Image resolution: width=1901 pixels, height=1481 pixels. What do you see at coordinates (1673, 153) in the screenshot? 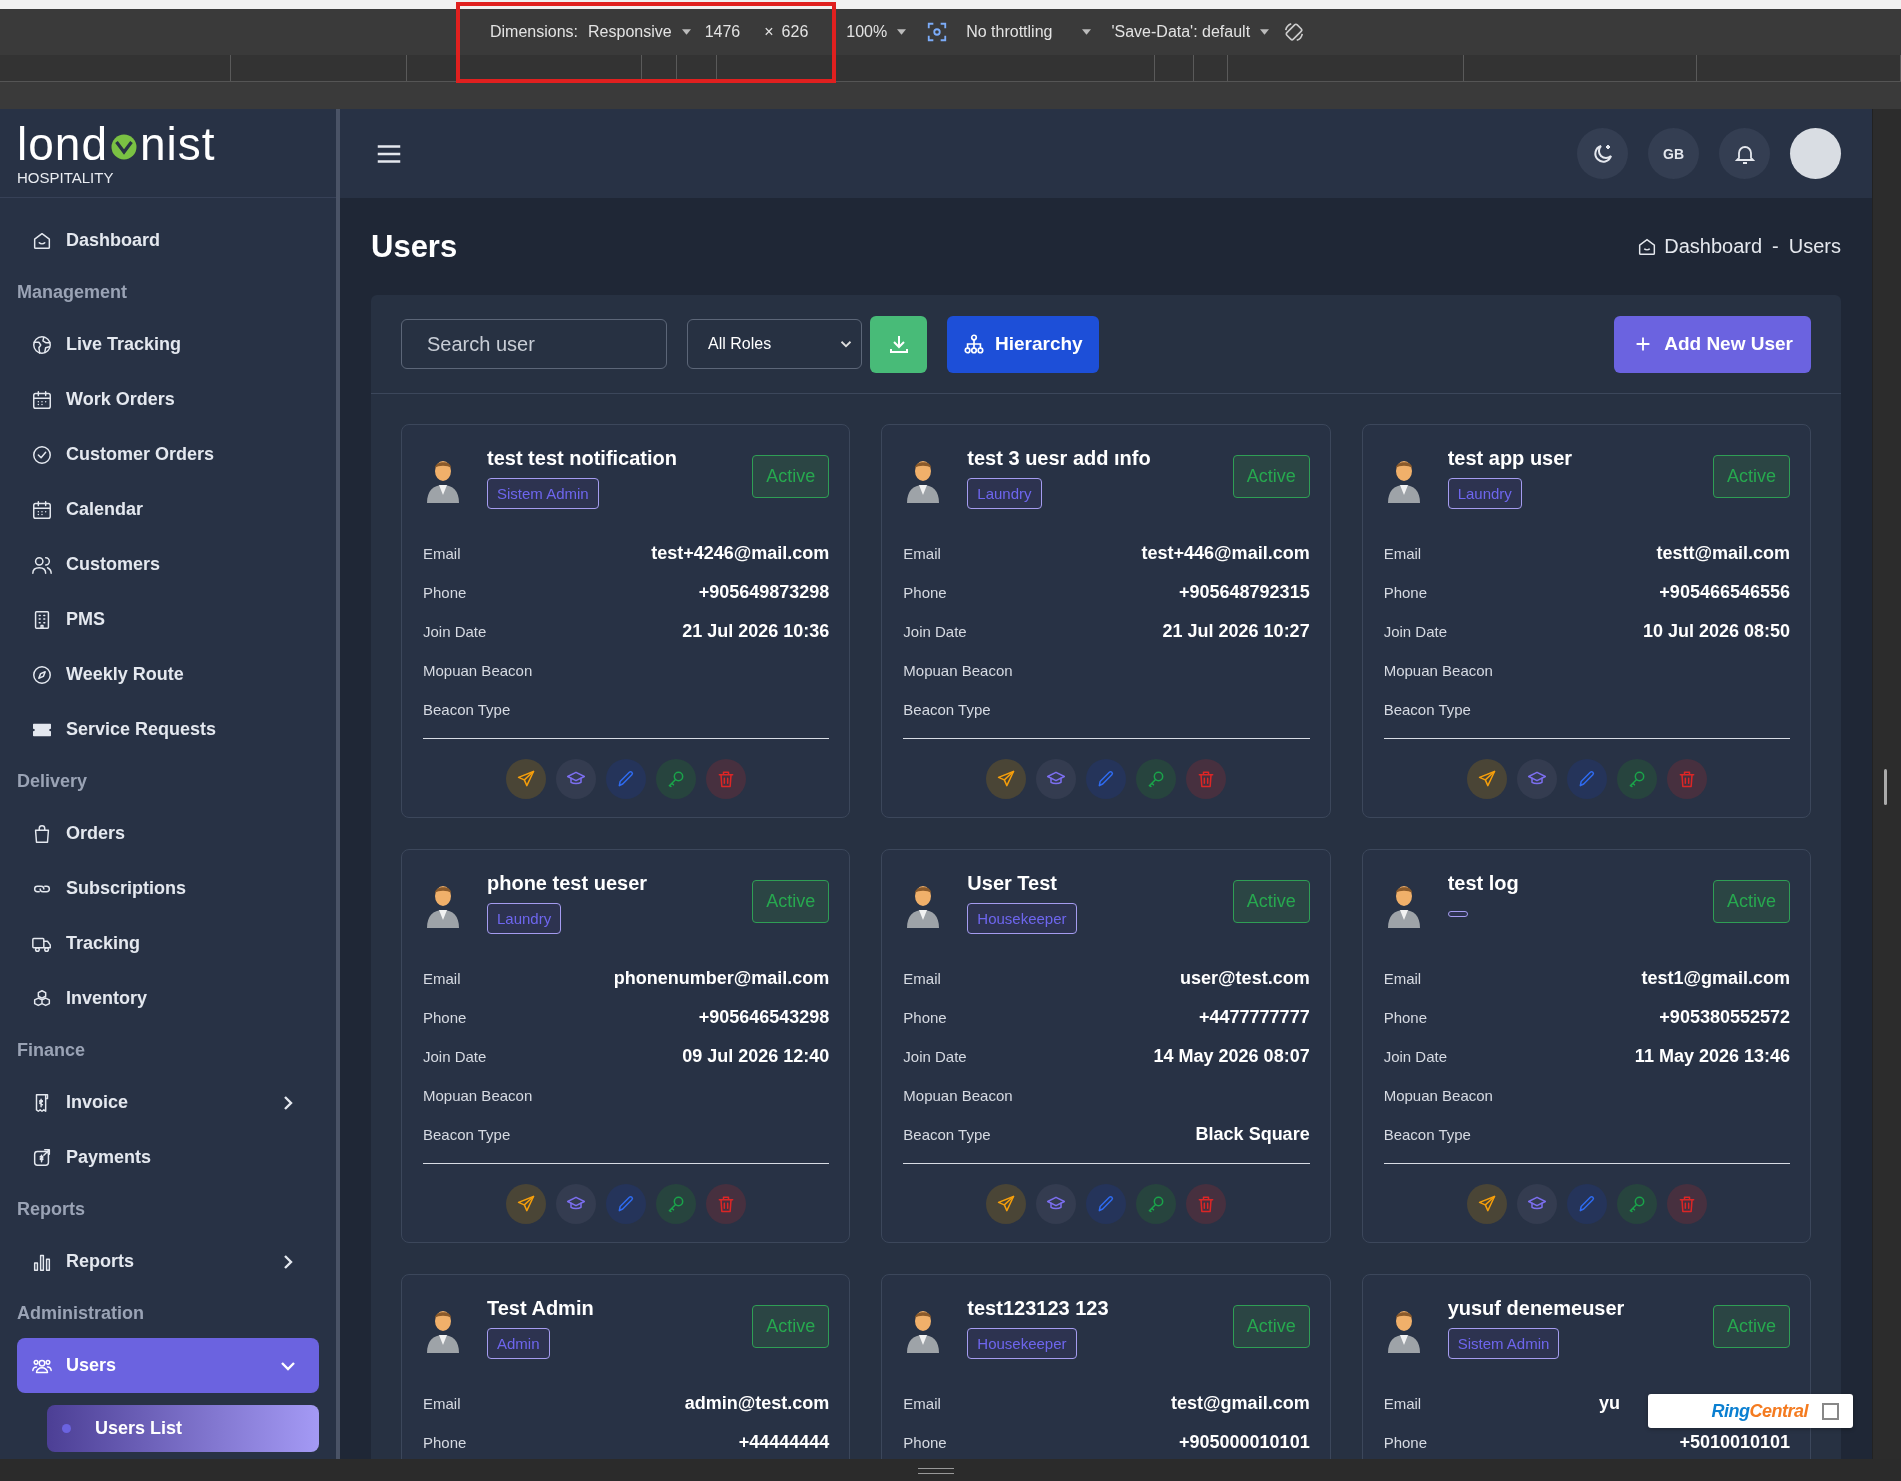
I see `language-button: GB` at bounding box center [1673, 153].